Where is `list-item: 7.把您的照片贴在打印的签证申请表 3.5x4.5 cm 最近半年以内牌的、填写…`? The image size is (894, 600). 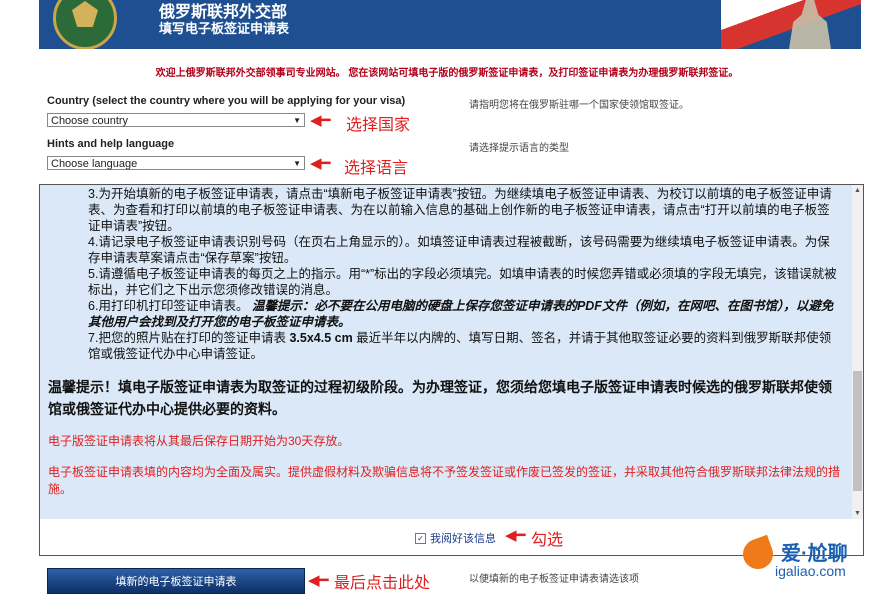 list-item: 7.把您的照片贴在打印的签证申请表 3.5x4.5 cm 最近半年以内牌的、填写… is located at coordinates (460, 346).